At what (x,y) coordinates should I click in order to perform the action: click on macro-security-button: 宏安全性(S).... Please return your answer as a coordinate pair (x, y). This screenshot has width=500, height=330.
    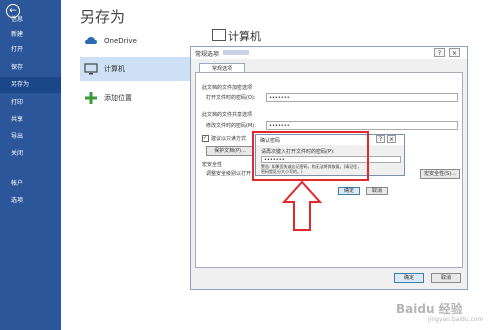
    Looking at the image, I should click on (440, 174).